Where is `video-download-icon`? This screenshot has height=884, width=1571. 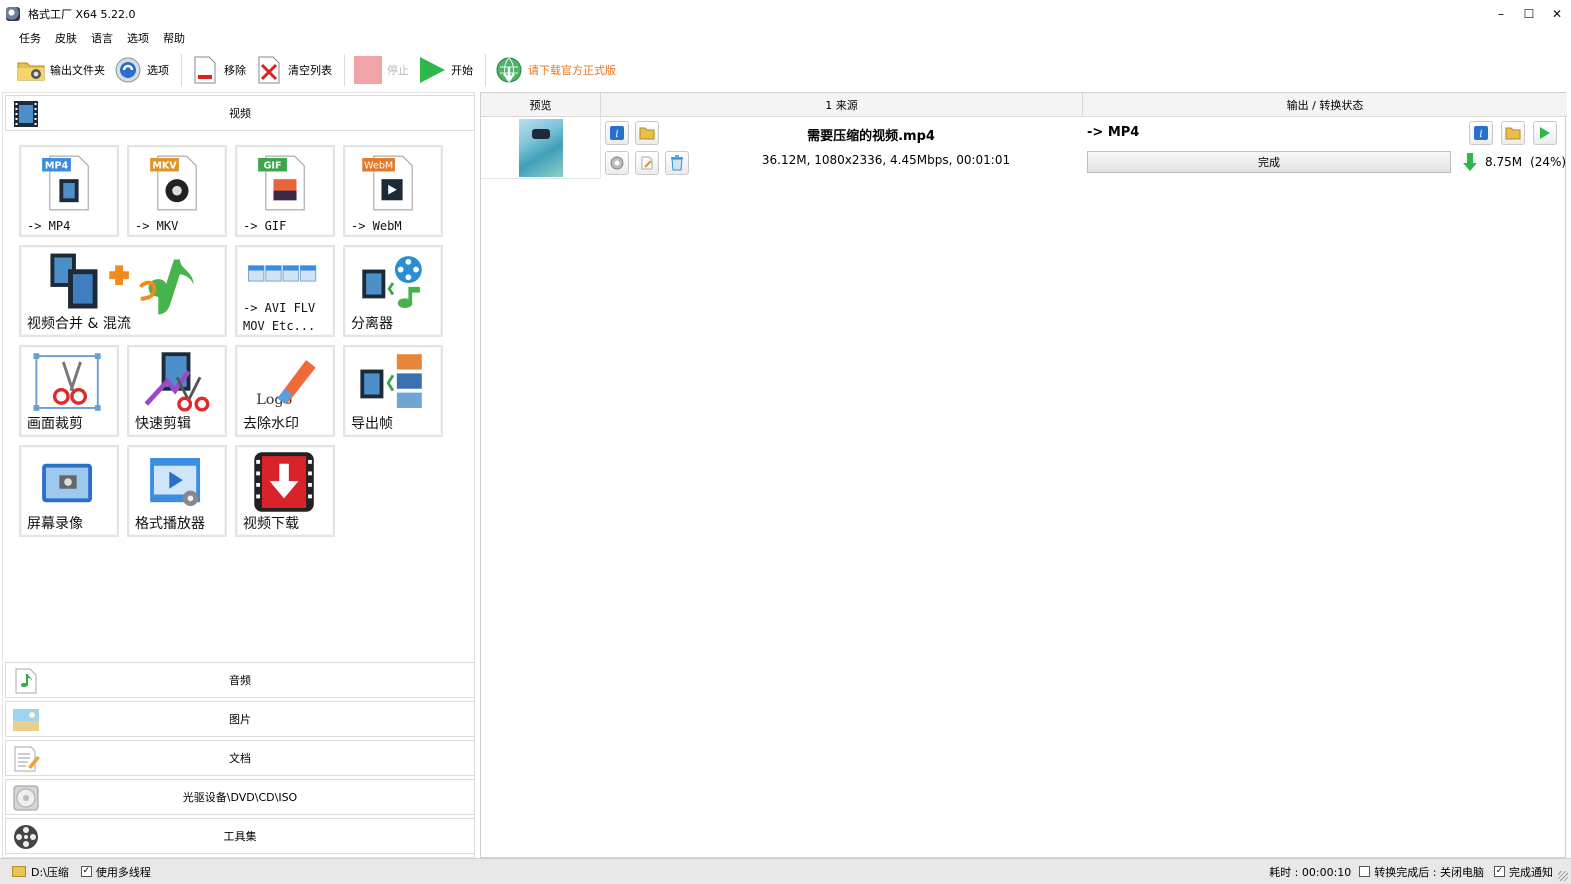
video-download-icon is located at coordinates (284, 482).